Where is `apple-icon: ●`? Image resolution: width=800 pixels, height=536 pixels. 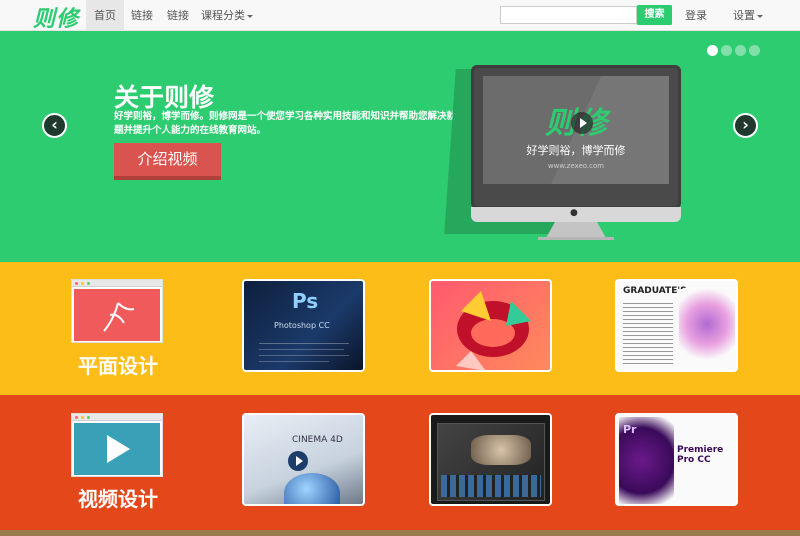 apple-icon: ● is located at coordinates (574, 213).